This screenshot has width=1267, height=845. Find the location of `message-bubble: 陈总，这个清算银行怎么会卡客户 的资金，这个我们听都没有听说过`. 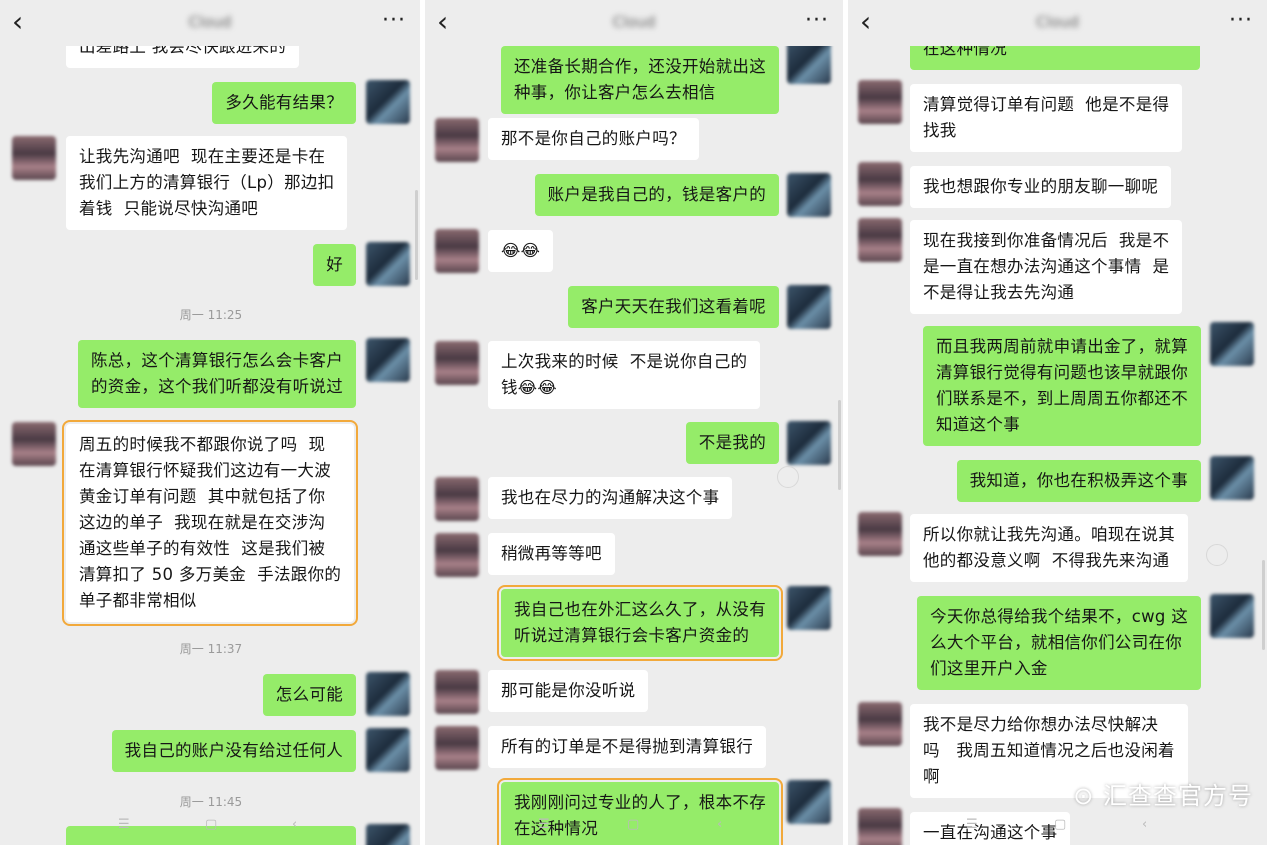

message-bubble: 陈总，这个清算银行怎么会卡客户 的资金，这个我们听都没有听说过 is located at coordinates (217, 374).